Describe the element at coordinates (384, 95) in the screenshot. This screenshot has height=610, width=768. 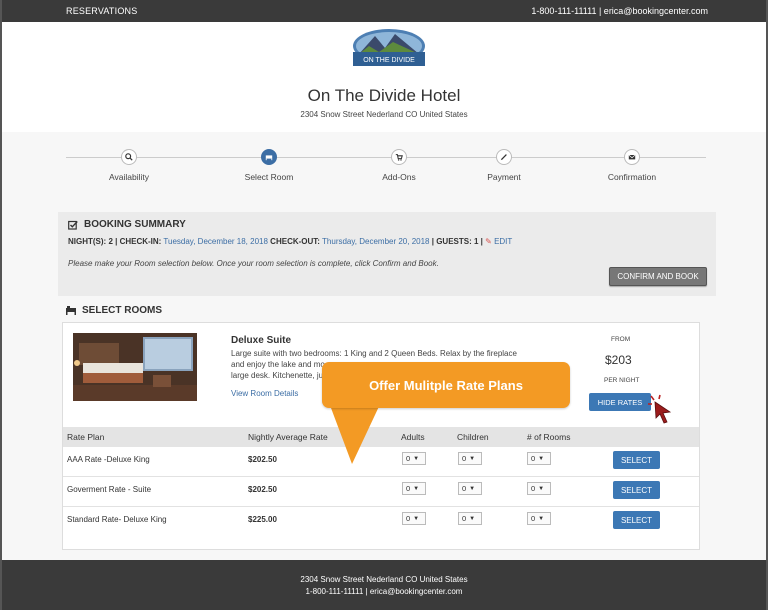
I see `hotel-name: On The Divide Hotel` at that location.